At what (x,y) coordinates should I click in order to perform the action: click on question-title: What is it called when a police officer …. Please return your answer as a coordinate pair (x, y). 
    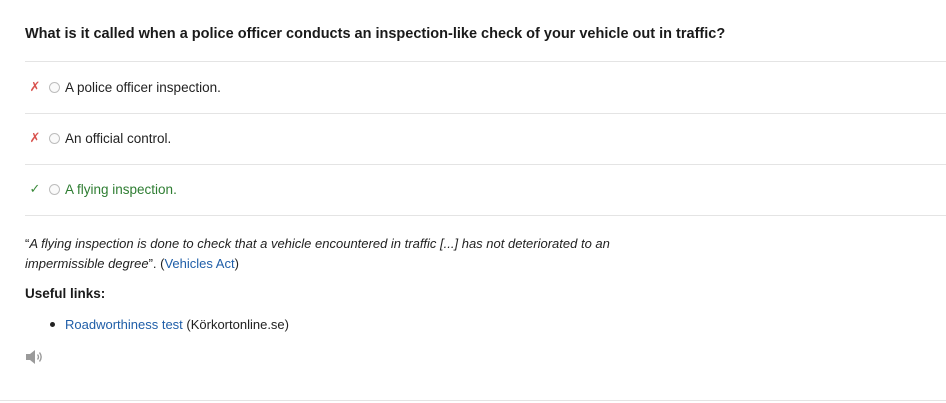
    Looking at the image, I should click on (375, 34).